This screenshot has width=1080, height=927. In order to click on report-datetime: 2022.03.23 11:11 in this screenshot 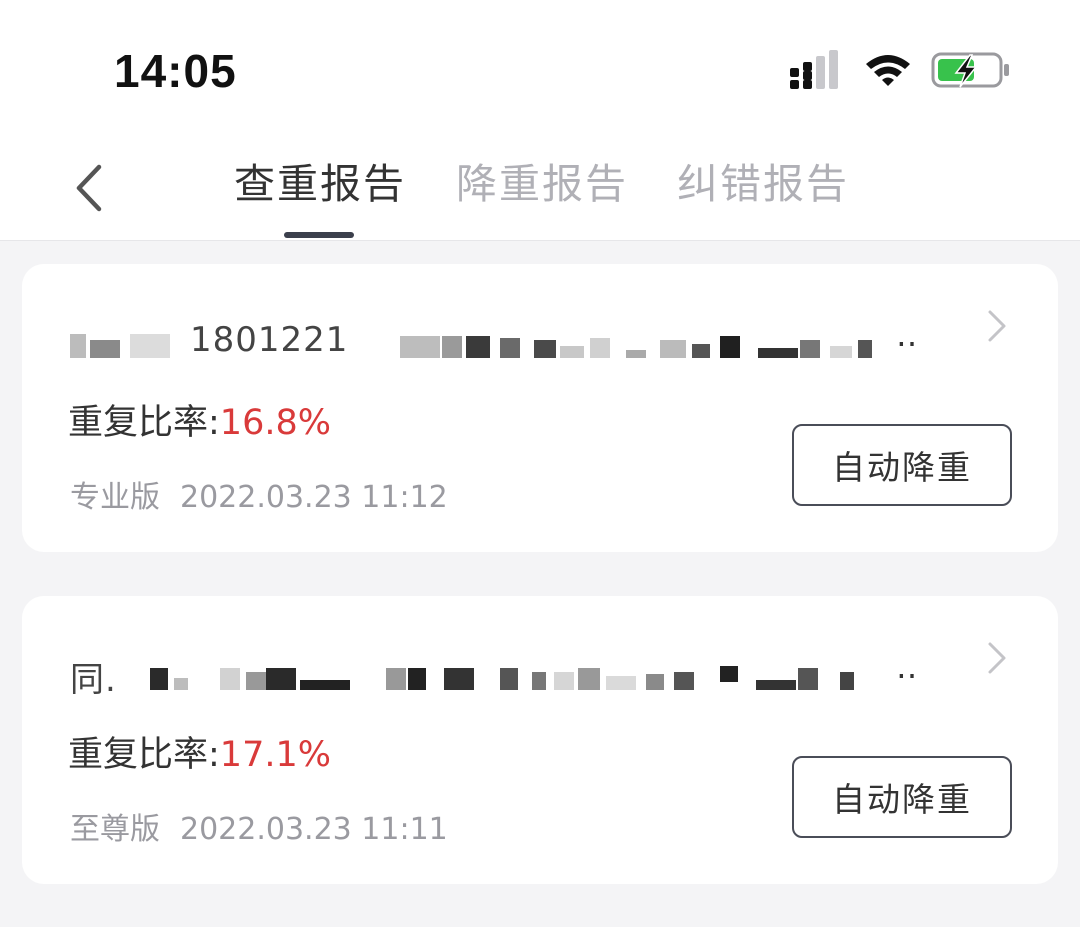, I will do `click(314, 829)`.